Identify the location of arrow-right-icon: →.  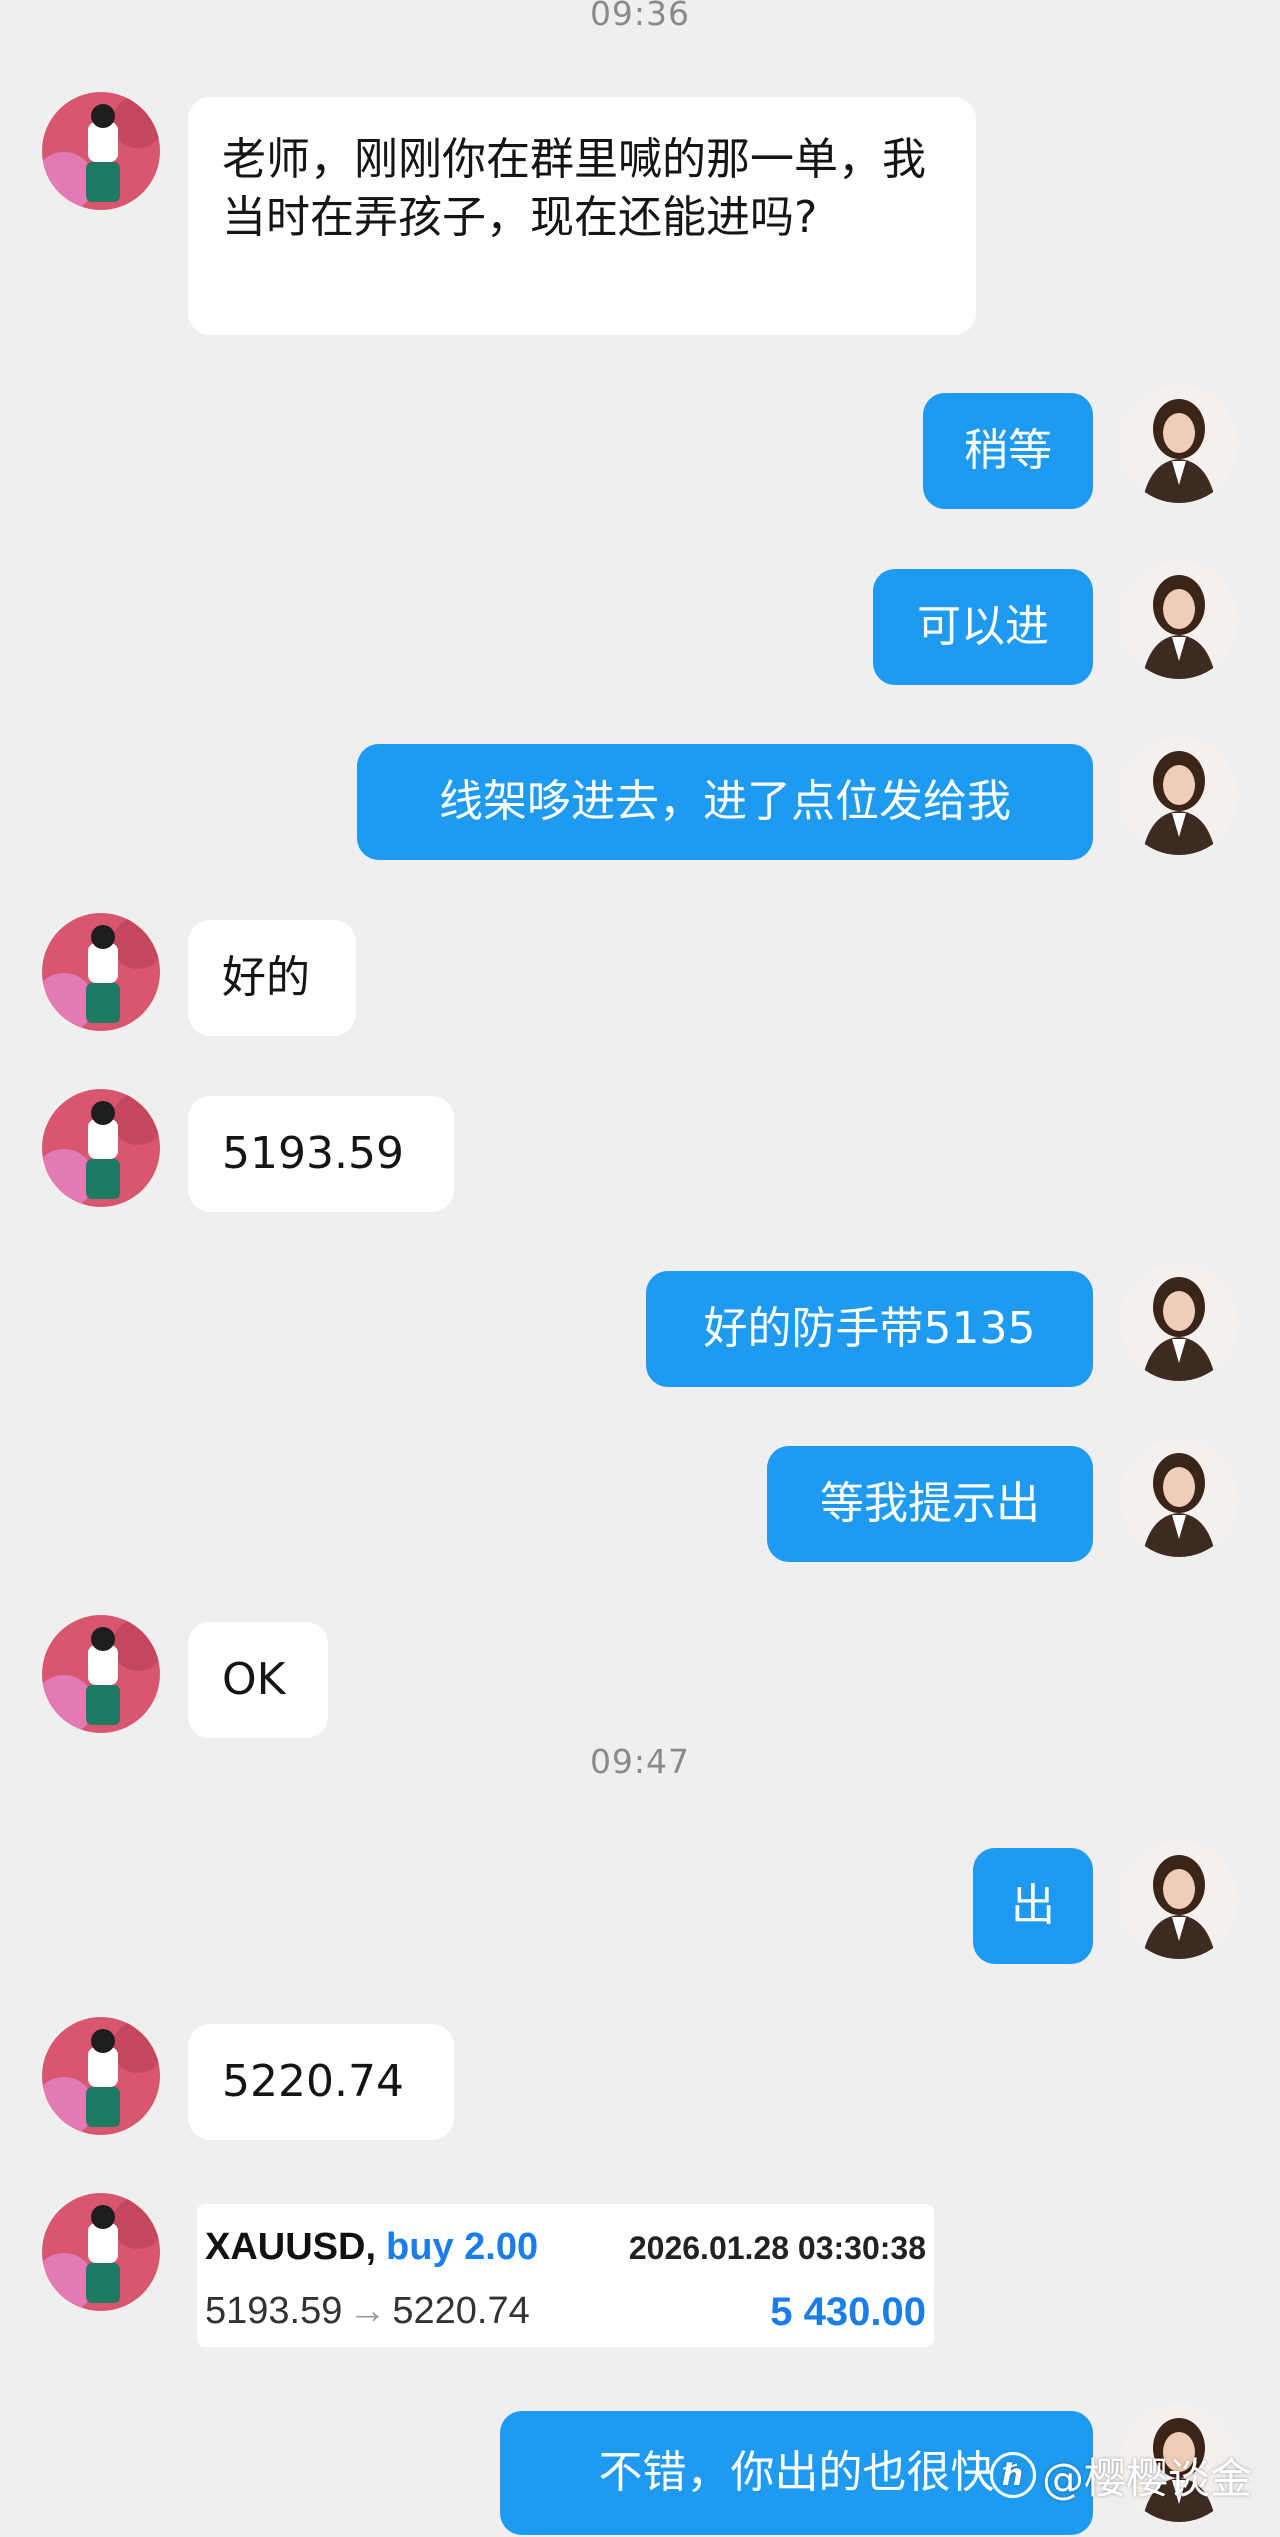
(367, 2311).